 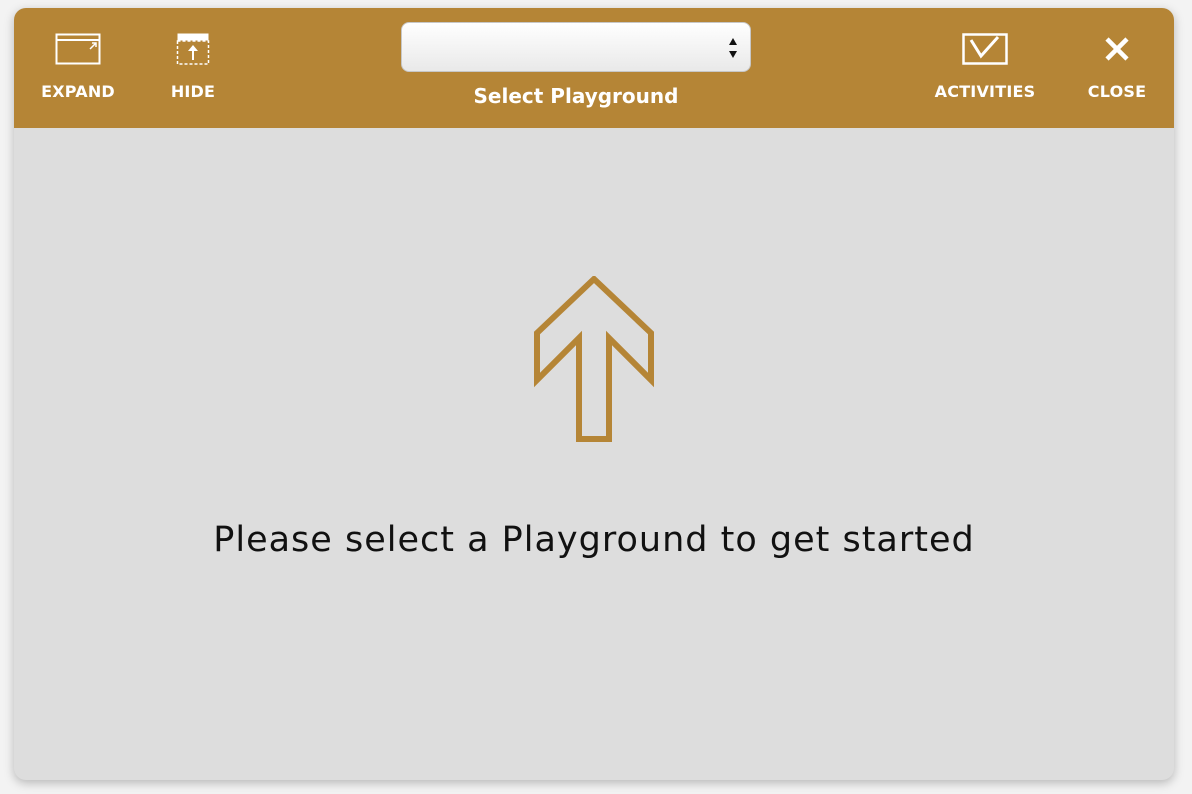 What do you see at coordinates (985, 49) in the screenshot?
I see `activities-icon` at bounding box center [985, 49].